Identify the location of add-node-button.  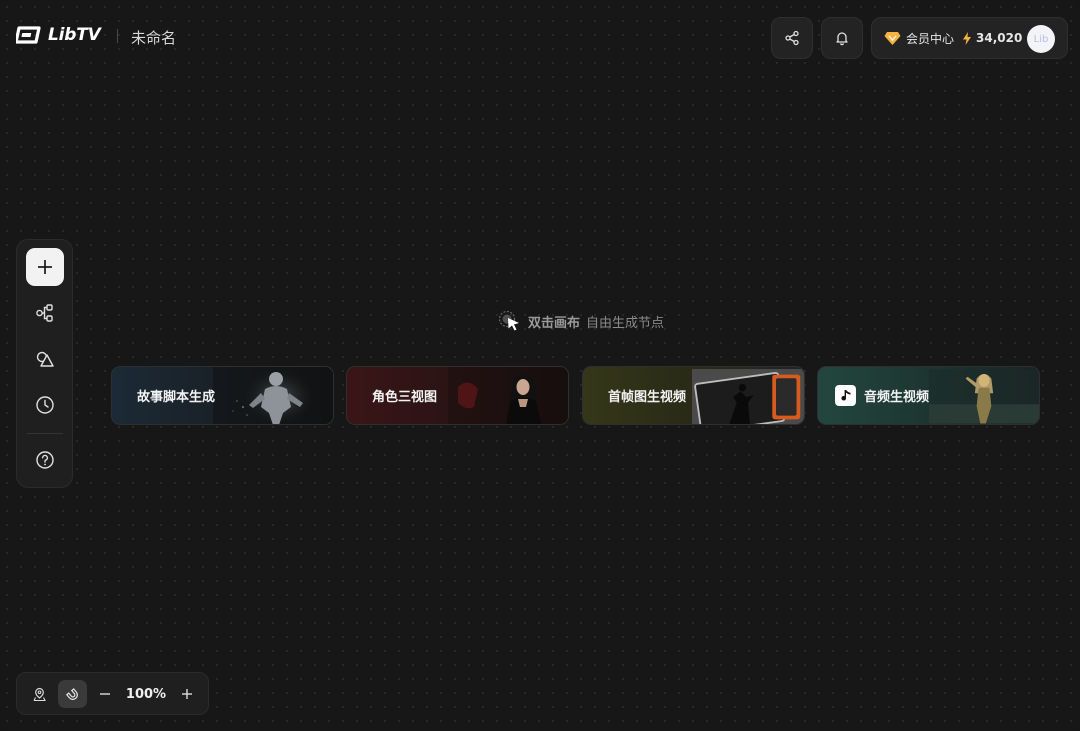
(45, 267).